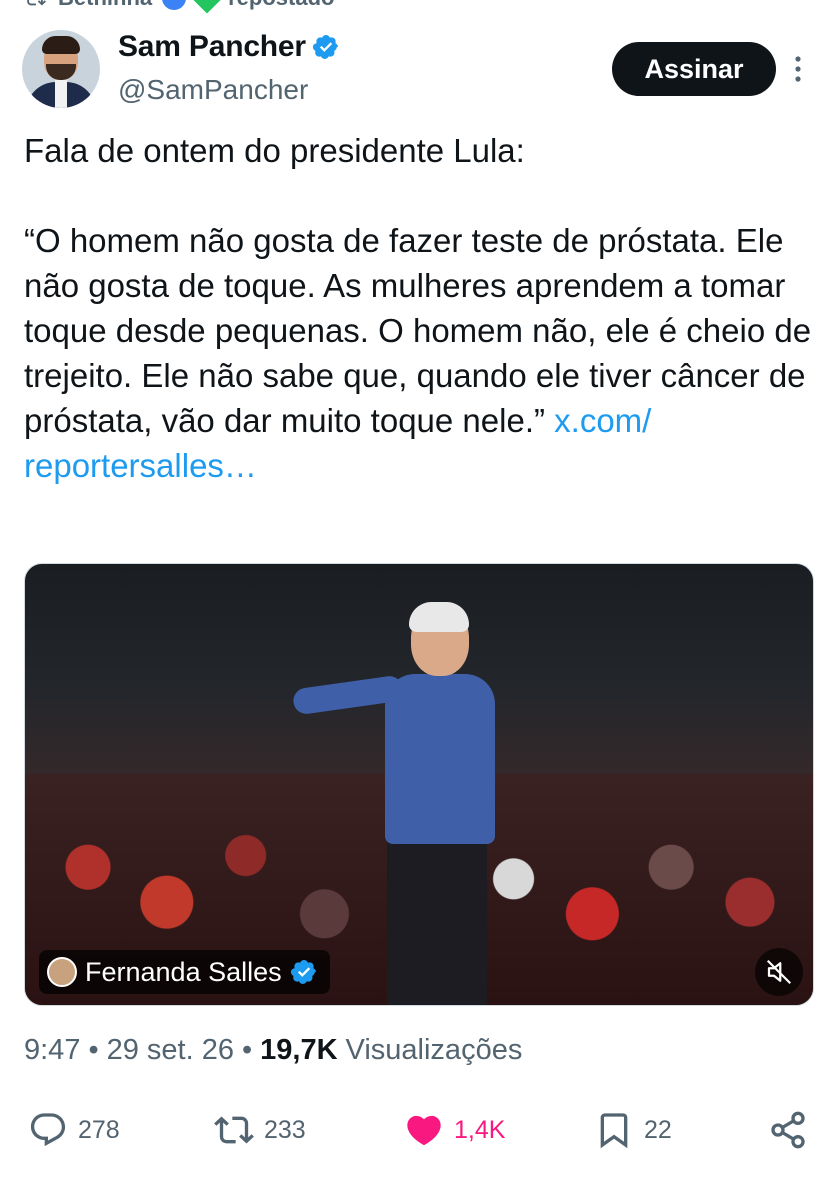 This screenshot has width=838, height=1200. I want to click on attribution-name: Fernanda Salles, so click(183, 971).